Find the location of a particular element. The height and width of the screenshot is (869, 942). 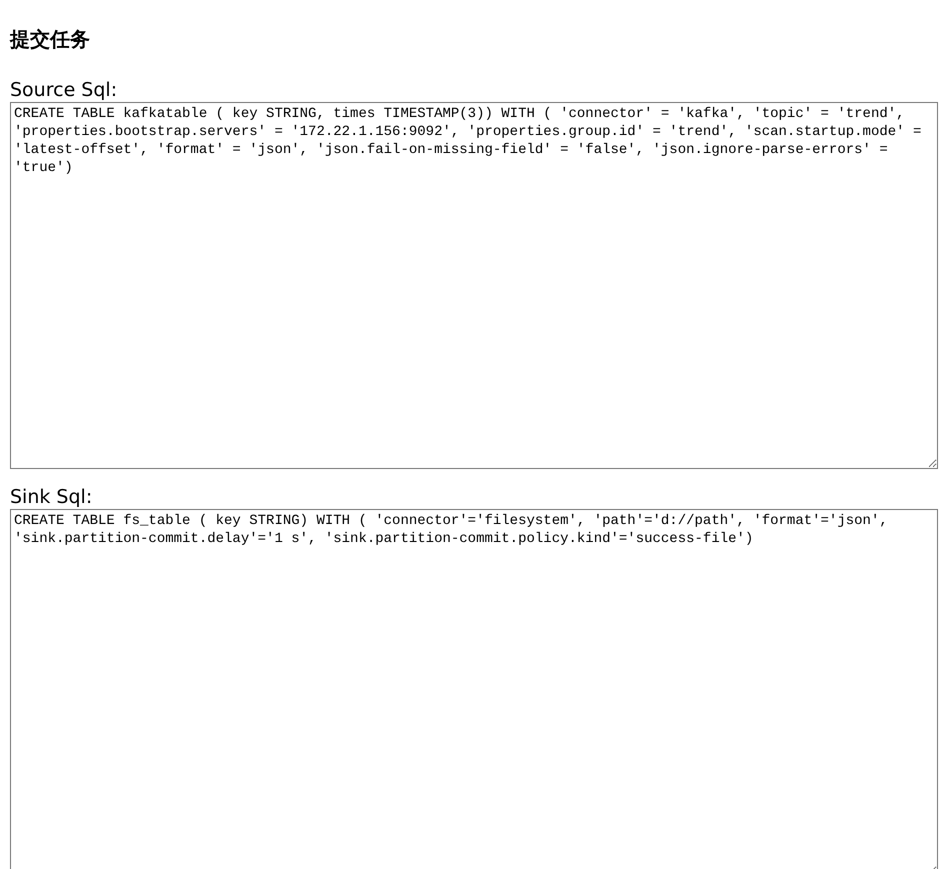

field-label: Sink Sql: is located at coordinates (52, 497).